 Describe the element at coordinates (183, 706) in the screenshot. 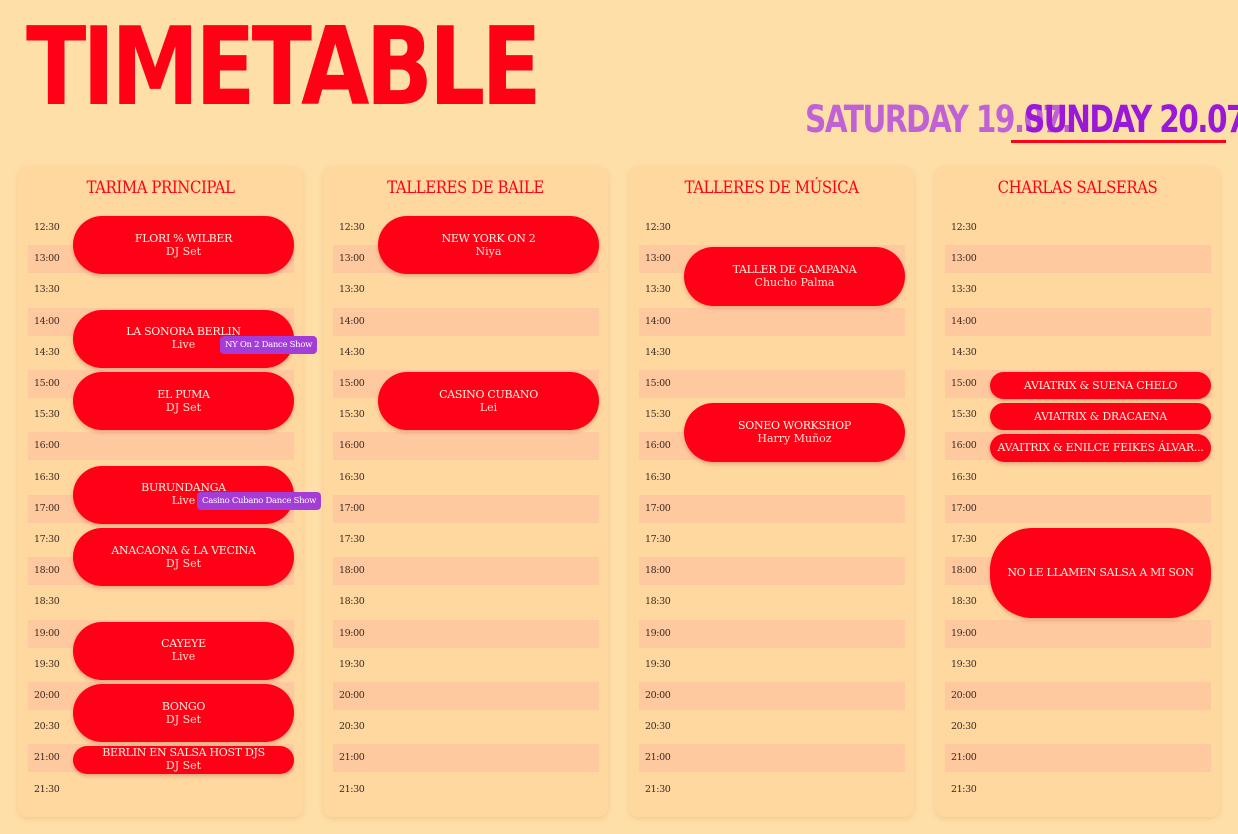

I see `event-title: BONGO` at that location.